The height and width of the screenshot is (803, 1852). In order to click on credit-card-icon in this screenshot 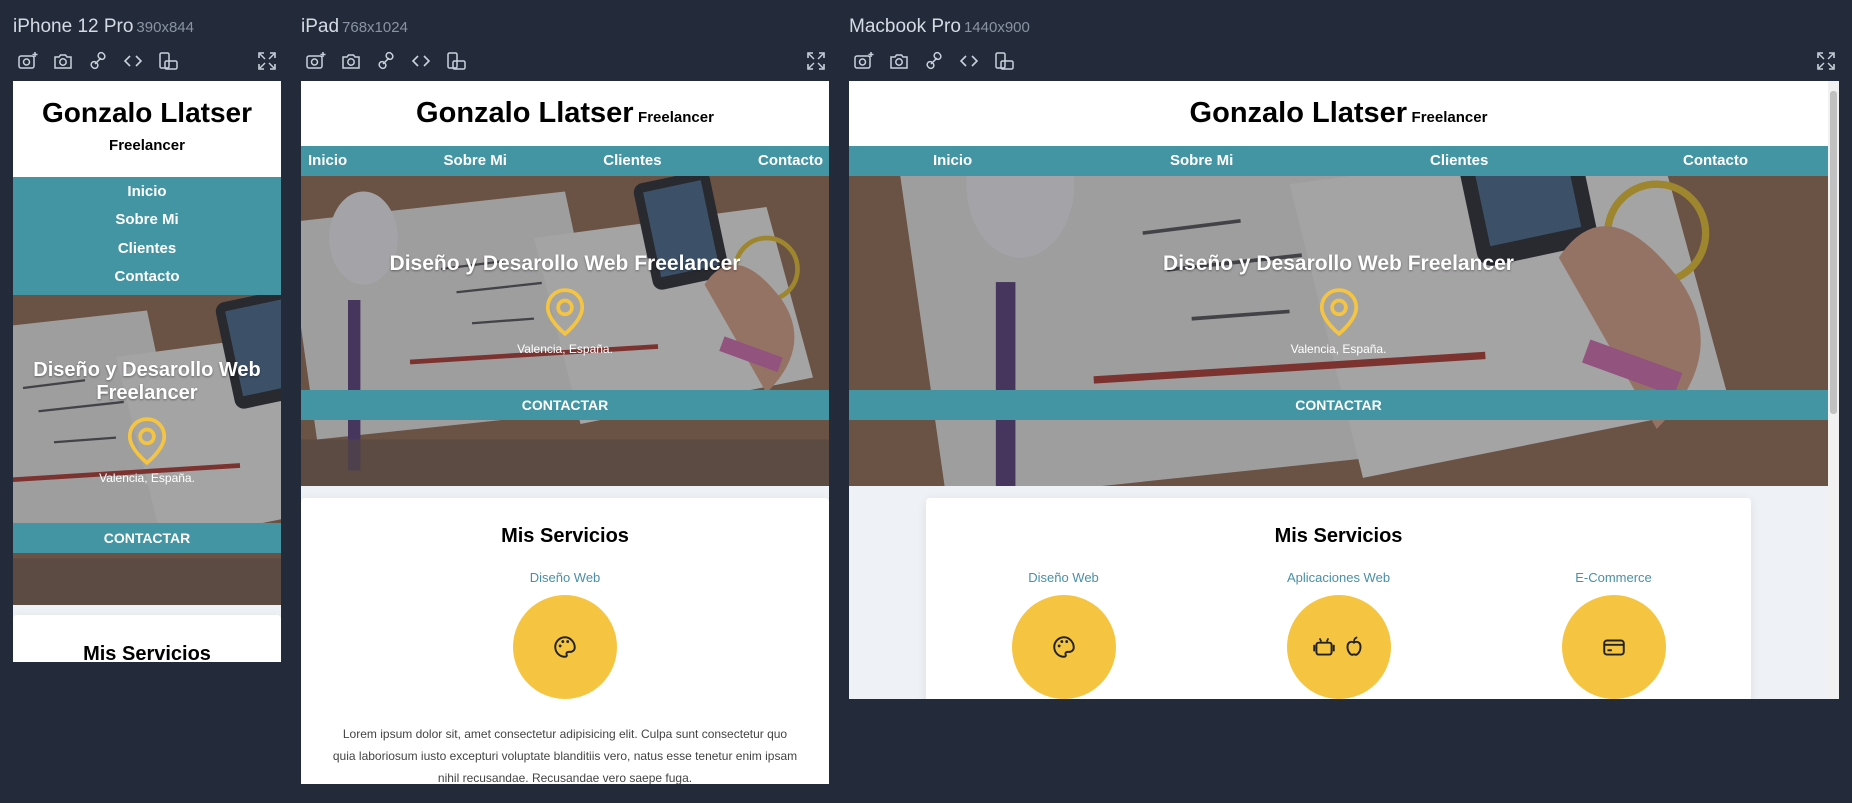, I will do `click(1614, 647)`.